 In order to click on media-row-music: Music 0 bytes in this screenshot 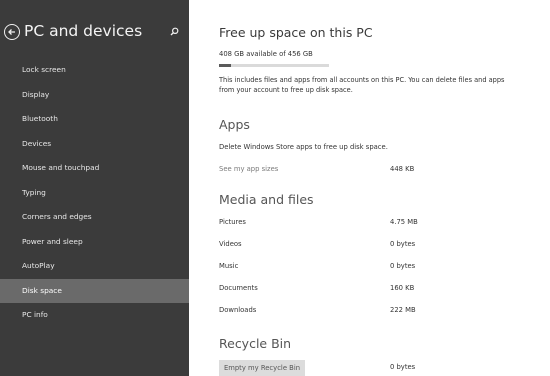, I will do `click(339, 267)`.